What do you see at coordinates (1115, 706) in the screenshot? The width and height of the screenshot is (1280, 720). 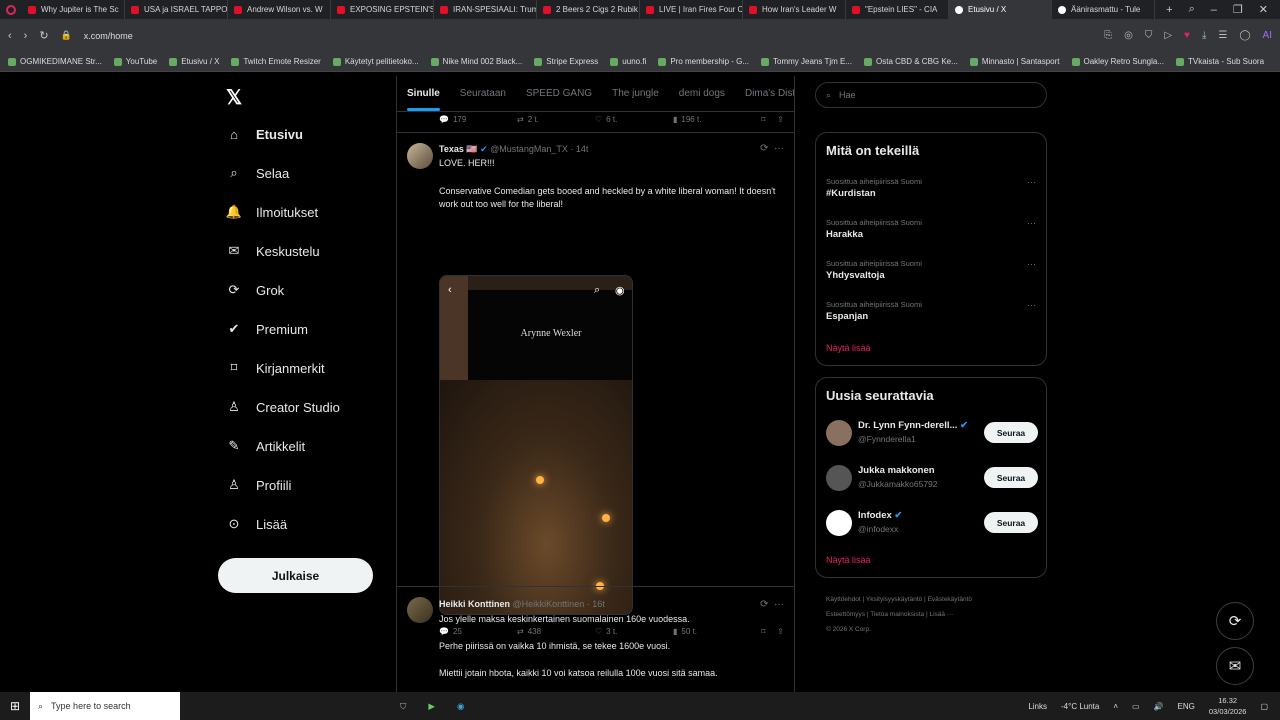 I see `chevron-up-icon: ˄` at bounding box center [1115, 706].